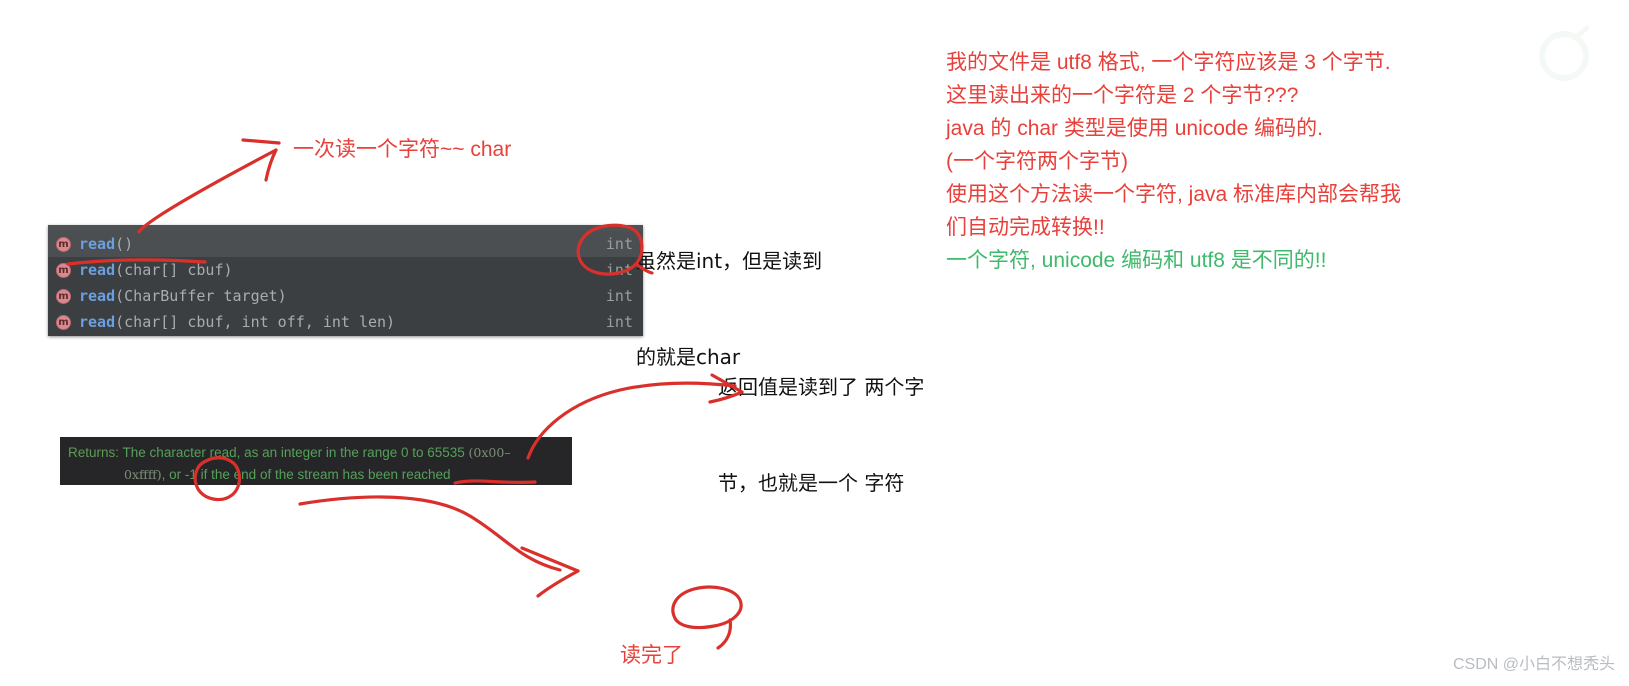 Image resolution: width=1629 pixels, height=686 pixels. I want to click on completion-method-signature: (char[] cbuf), so click(174, 270).